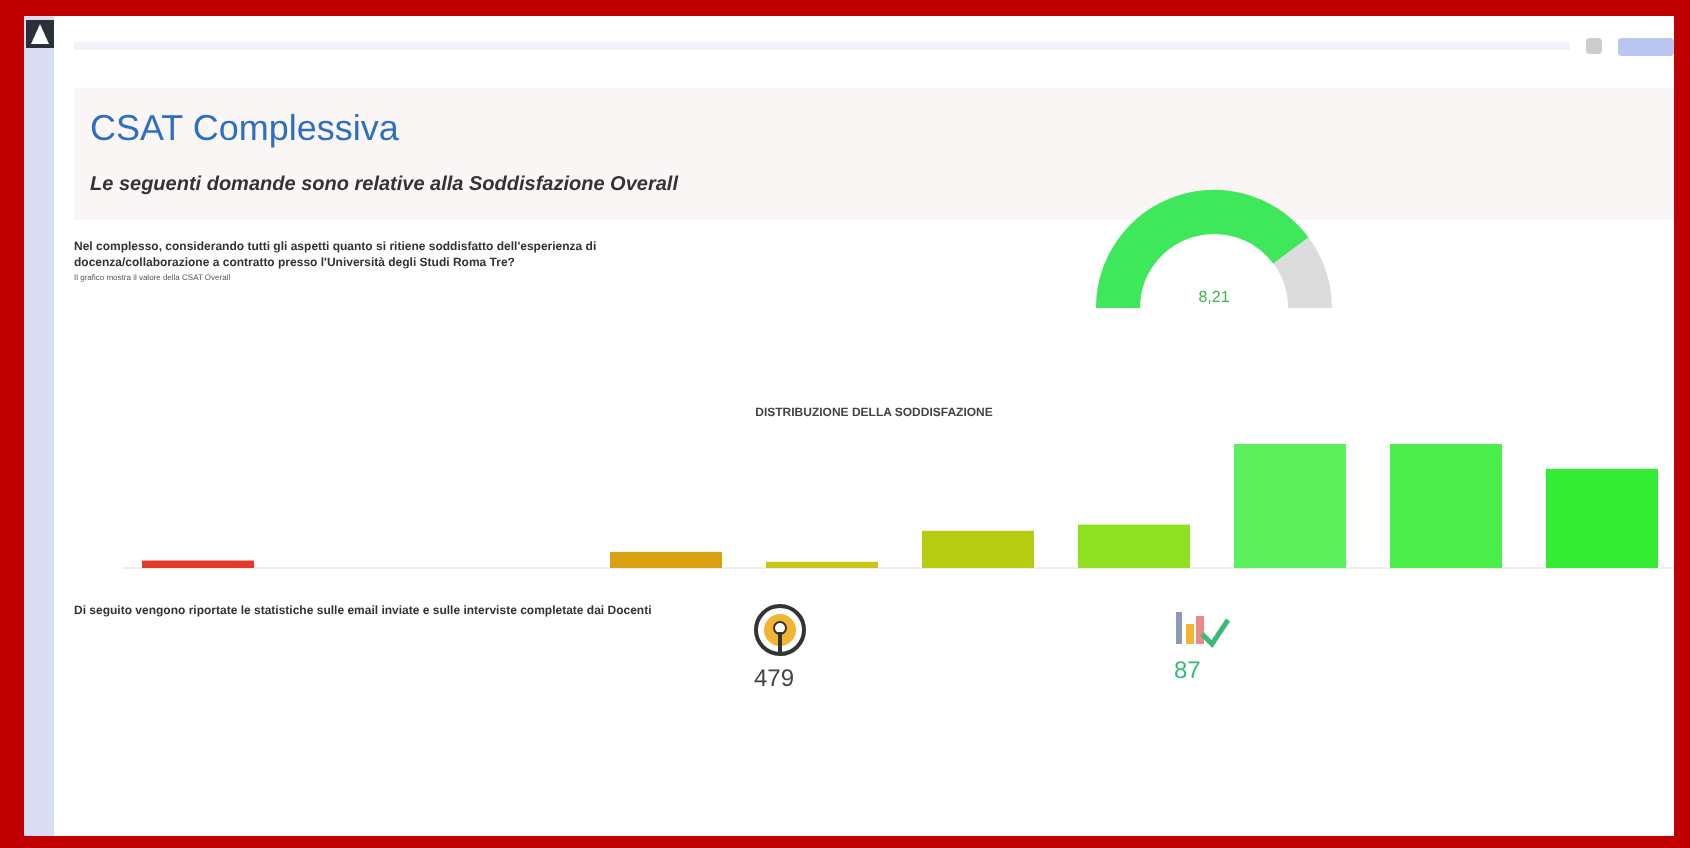 The image size is (1690, 848). I want to click on user-icon, so click(1594, 46).